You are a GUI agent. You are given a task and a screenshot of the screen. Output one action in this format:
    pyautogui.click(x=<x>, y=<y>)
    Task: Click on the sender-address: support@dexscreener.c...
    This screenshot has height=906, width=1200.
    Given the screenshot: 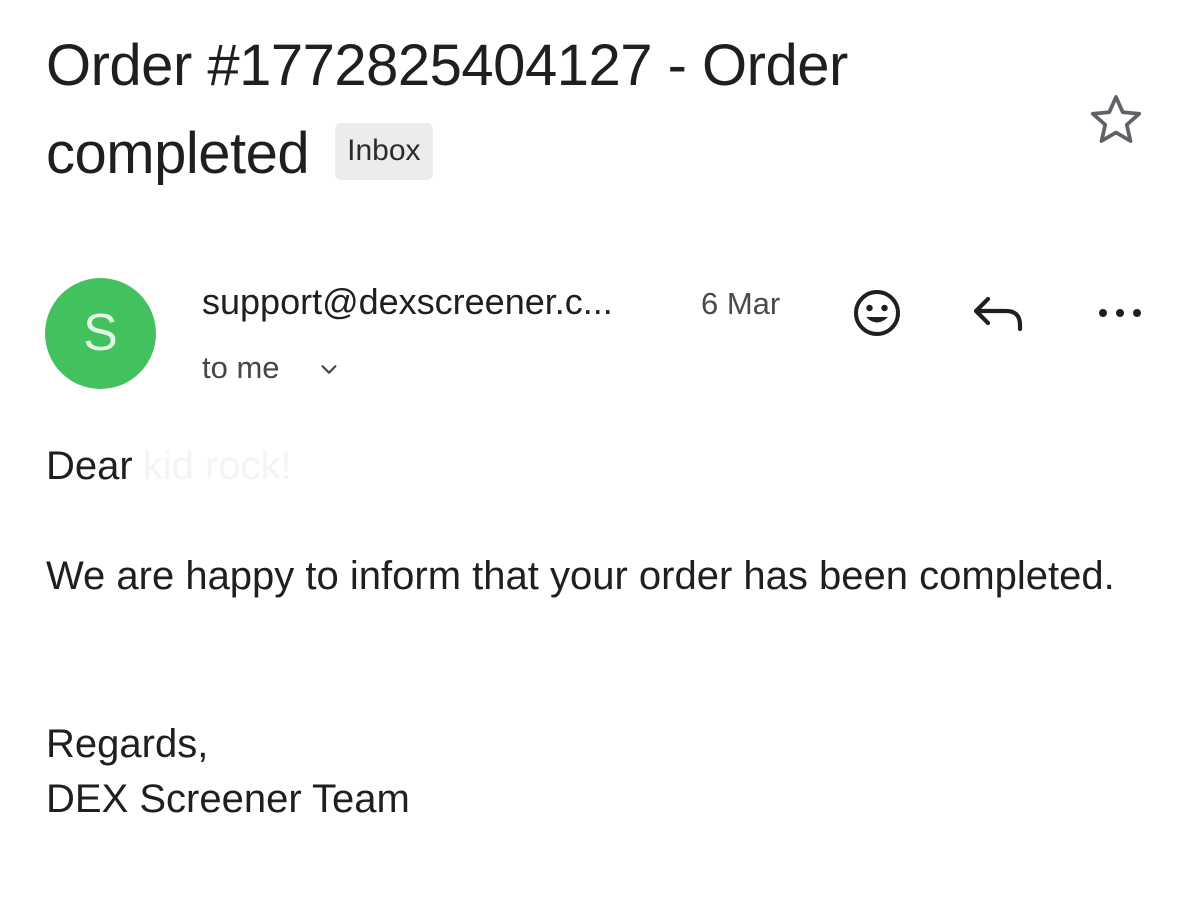 What is the action you would take?
    pyautogui.click(x=407, y=302)
    